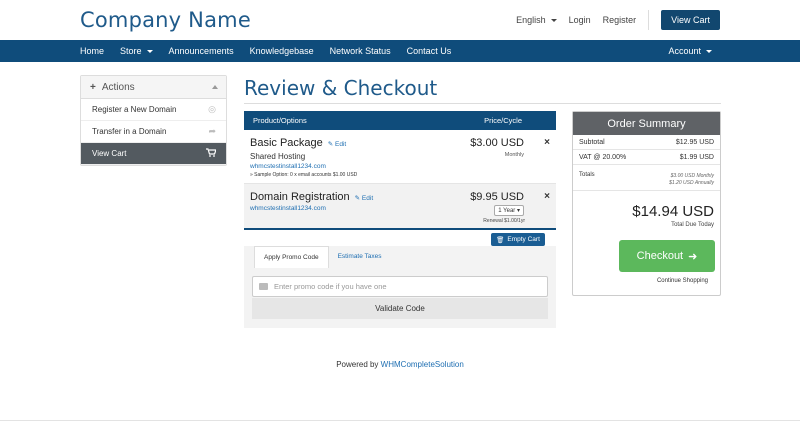 This screenshot has width=800, height=426. What do you see at coordinates (278, 156) in the screenshot?
I see `product-group: Shared Hosting` at bounding box center [278, 156].